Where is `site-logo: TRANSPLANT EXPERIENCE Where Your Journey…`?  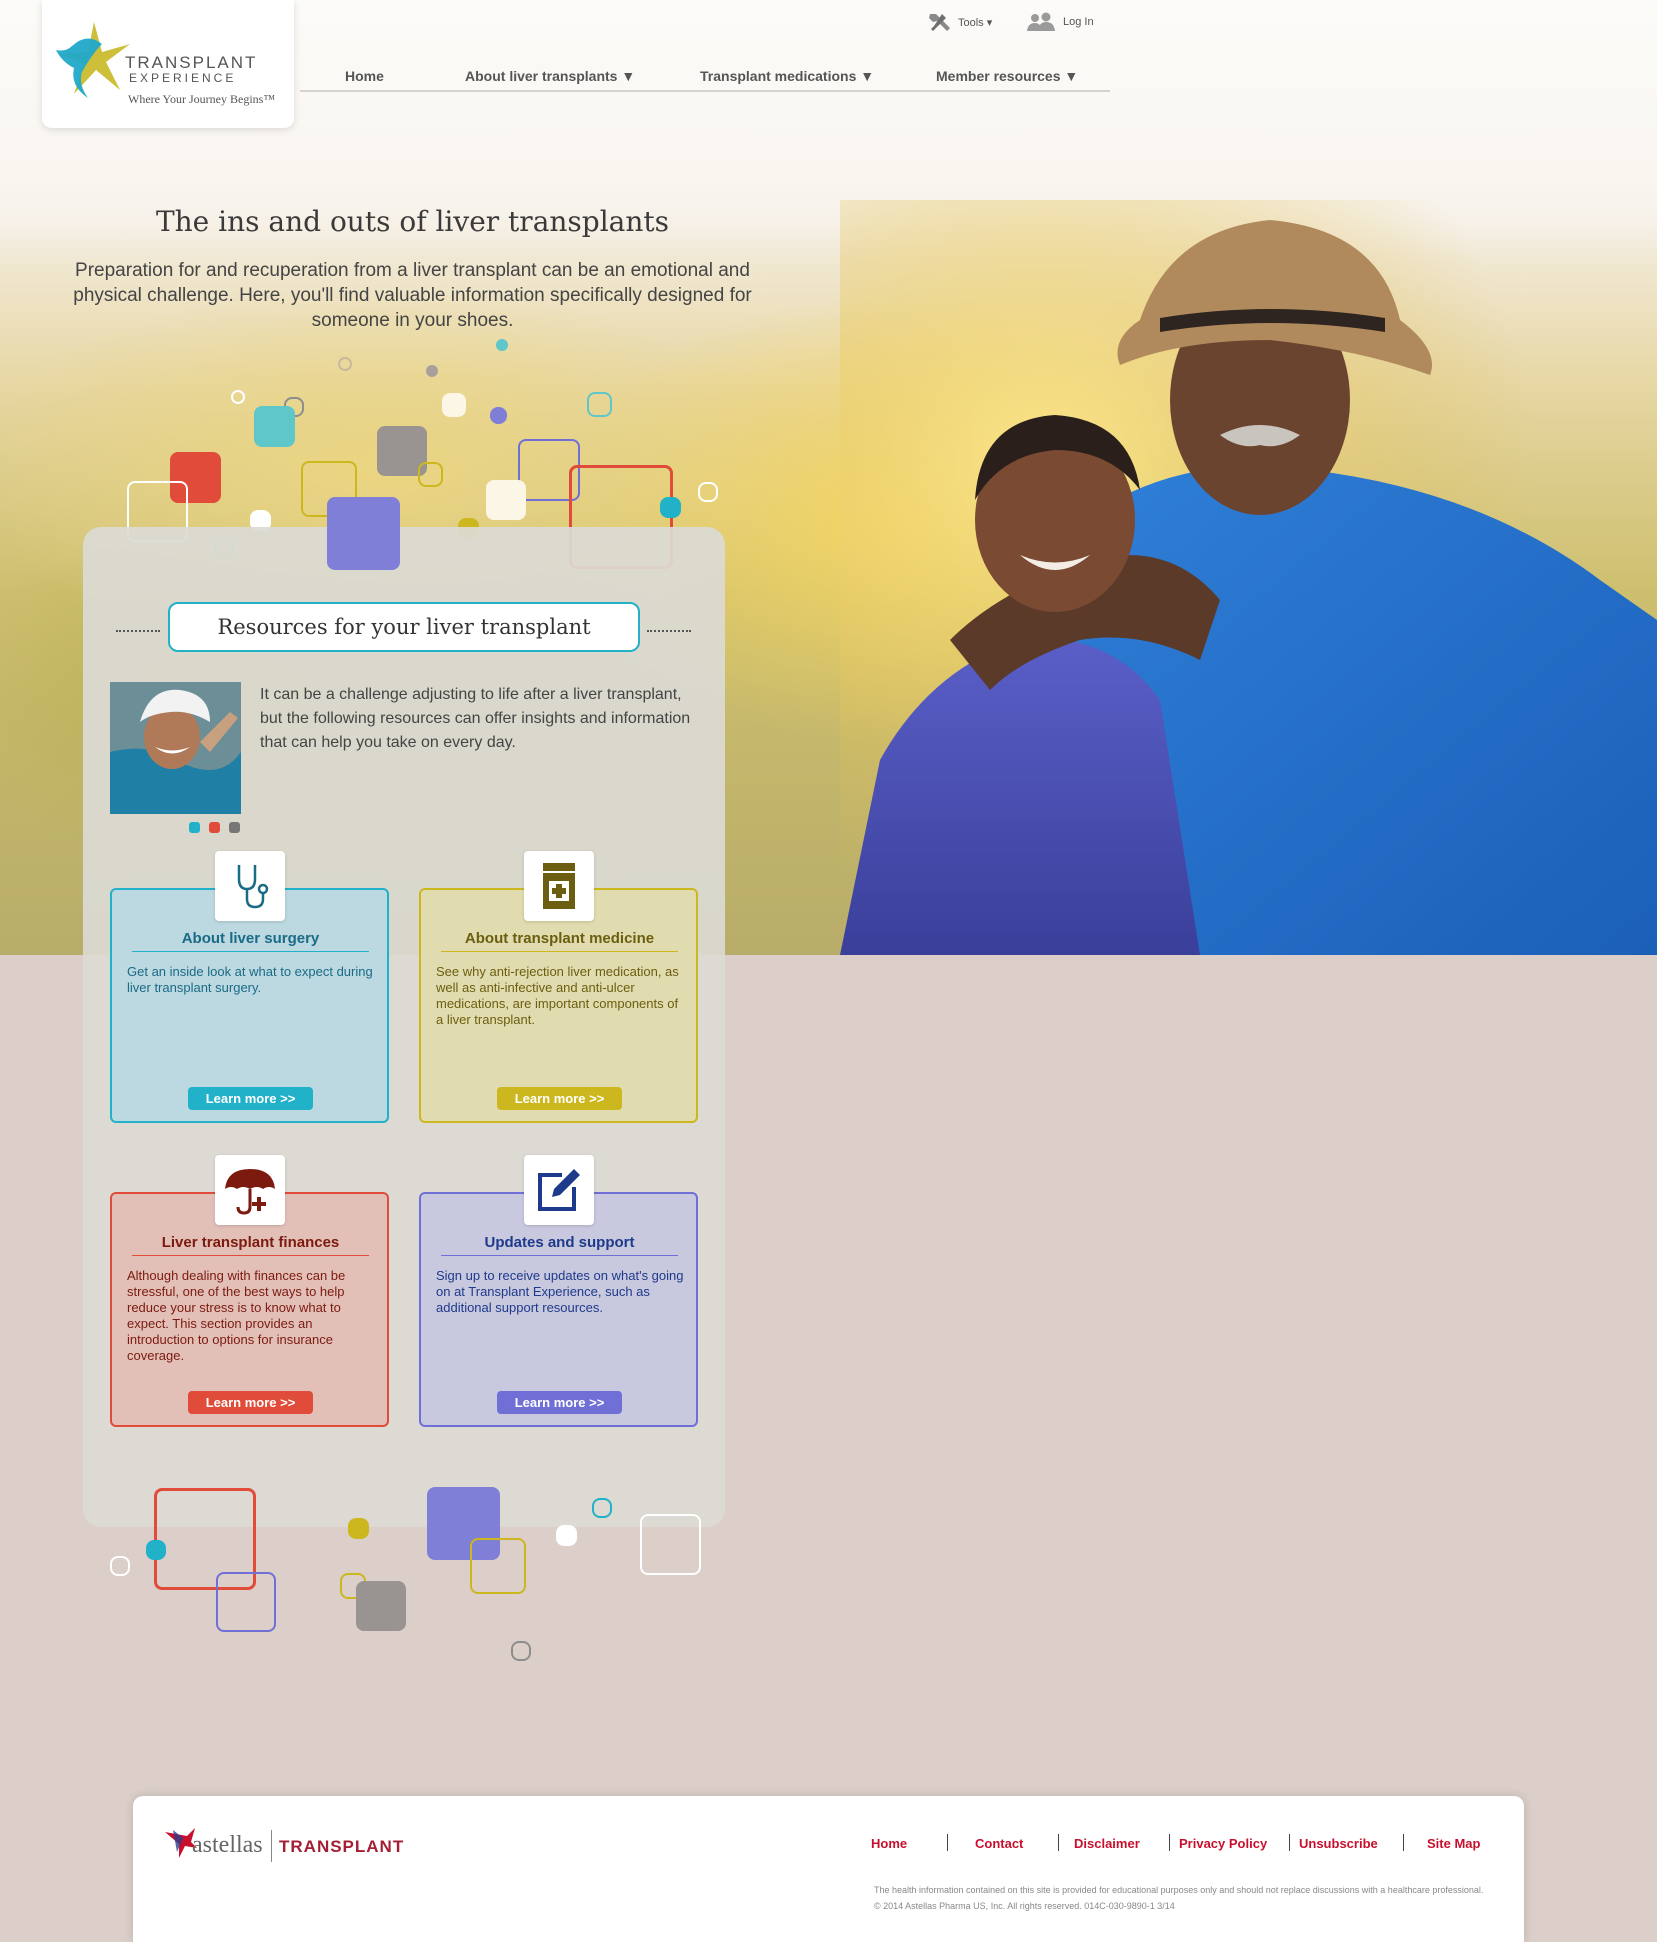
site-logo: TRANSPLANT EXPERIENCE Where Your Journey… is located at coordinates (168, 64).